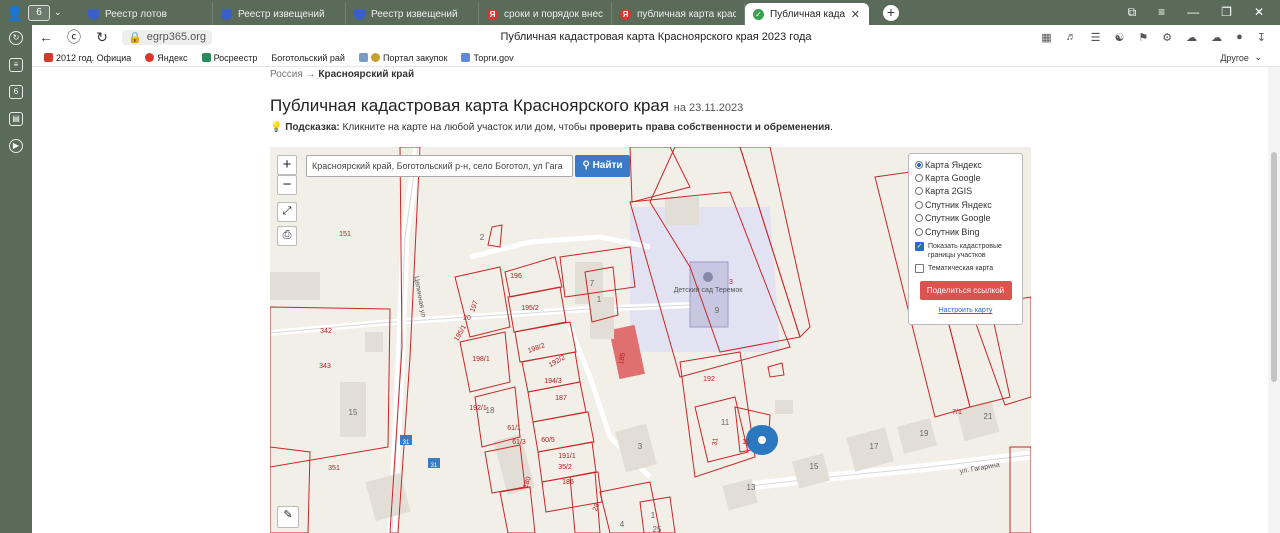  I want to click on browser-tab: Реестр лотов, so click(146, 14).